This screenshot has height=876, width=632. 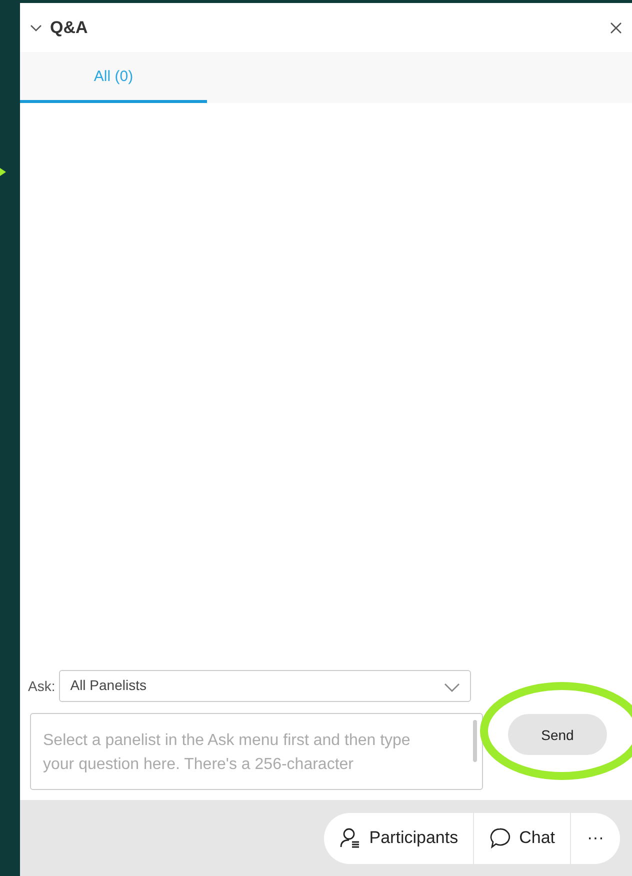 What do you see at coordinates (523, 838) in the screenshot?
I see `chat-button: Chat` at bounding box center [523, 838].